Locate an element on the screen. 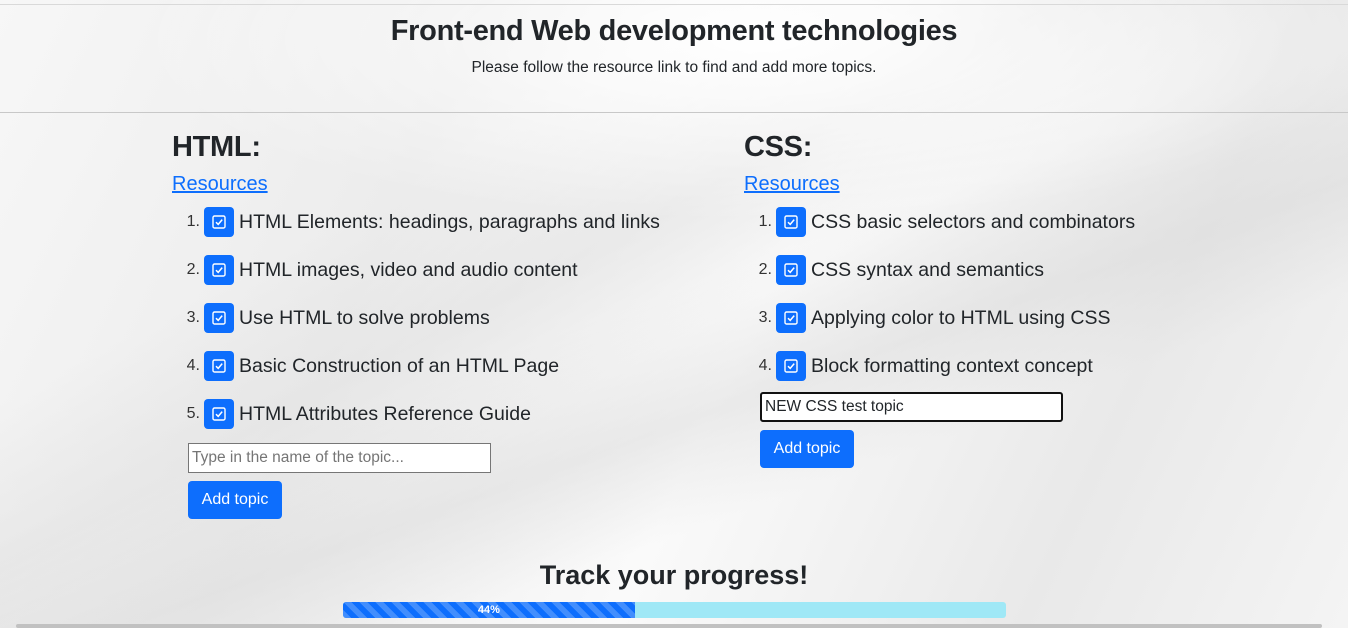 The image size is (1348, 628). css-resources-link: Resources is located at coordinates (792, 184).